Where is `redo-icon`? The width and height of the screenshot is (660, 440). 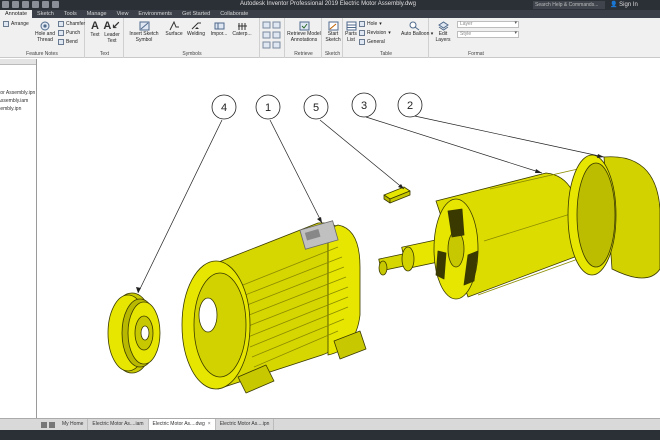
redo-icon is located at coordinates (55, 4).